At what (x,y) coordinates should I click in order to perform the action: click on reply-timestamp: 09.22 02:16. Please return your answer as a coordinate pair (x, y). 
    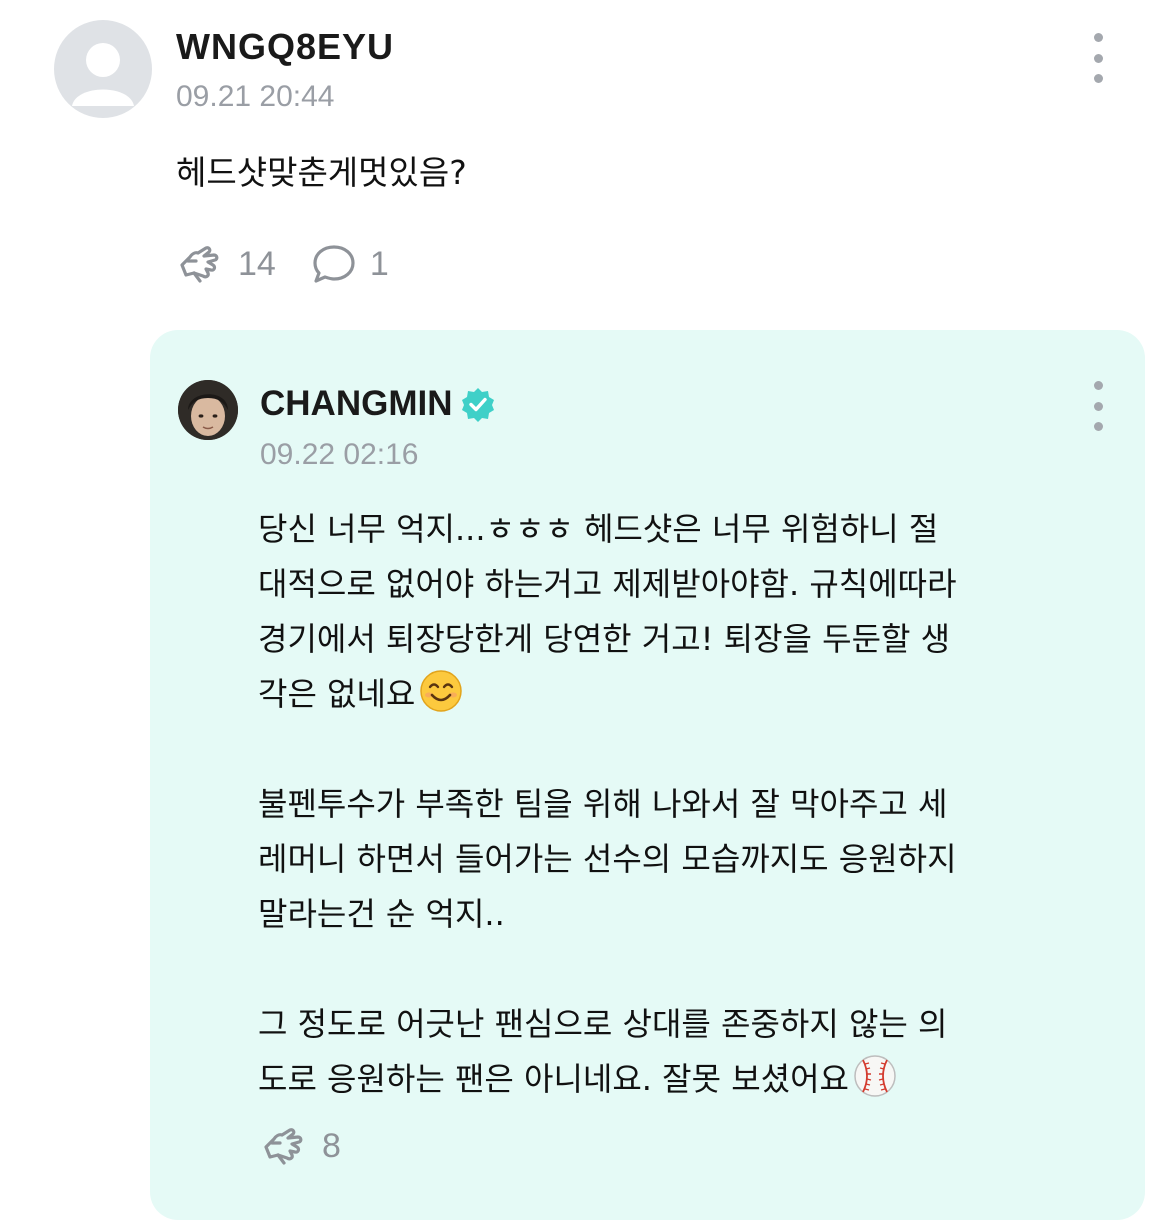
    Looking at the image, I should click on (339, 454).